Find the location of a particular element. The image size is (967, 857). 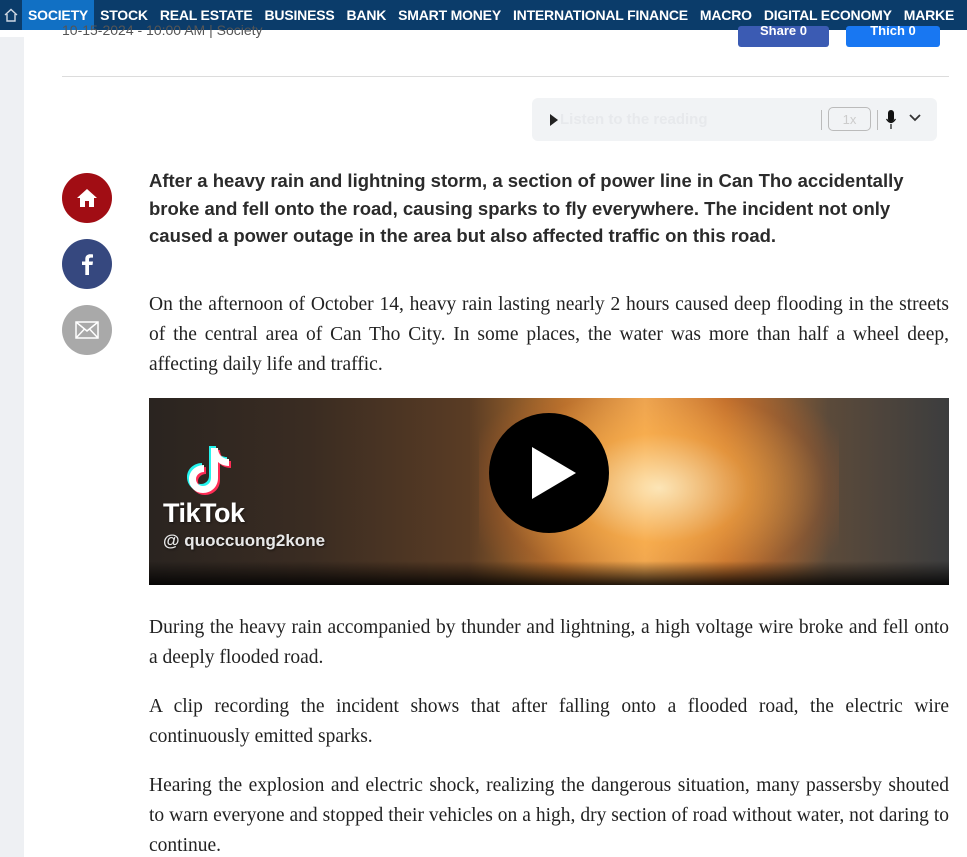

tiktok-logo-icon is located at coordinates (209, 470).